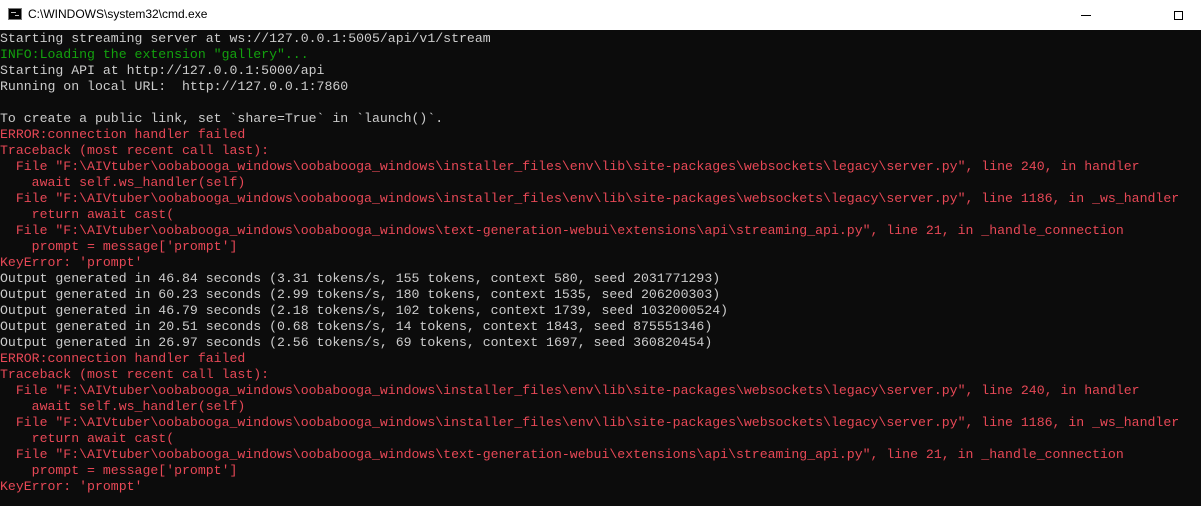 The width and height of the screenshot is (1201, 506). I want to click on title-bar: C:\WINDOWS\system32\cmd.exe, so click(600, 15).